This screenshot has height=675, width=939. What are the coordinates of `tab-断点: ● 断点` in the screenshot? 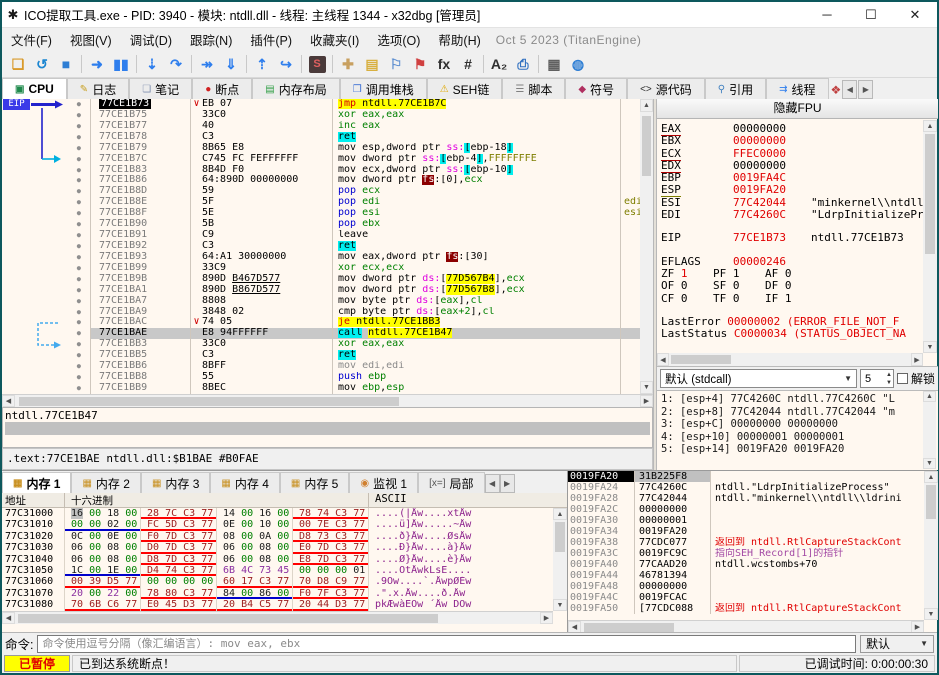 It's located at (222, 88).